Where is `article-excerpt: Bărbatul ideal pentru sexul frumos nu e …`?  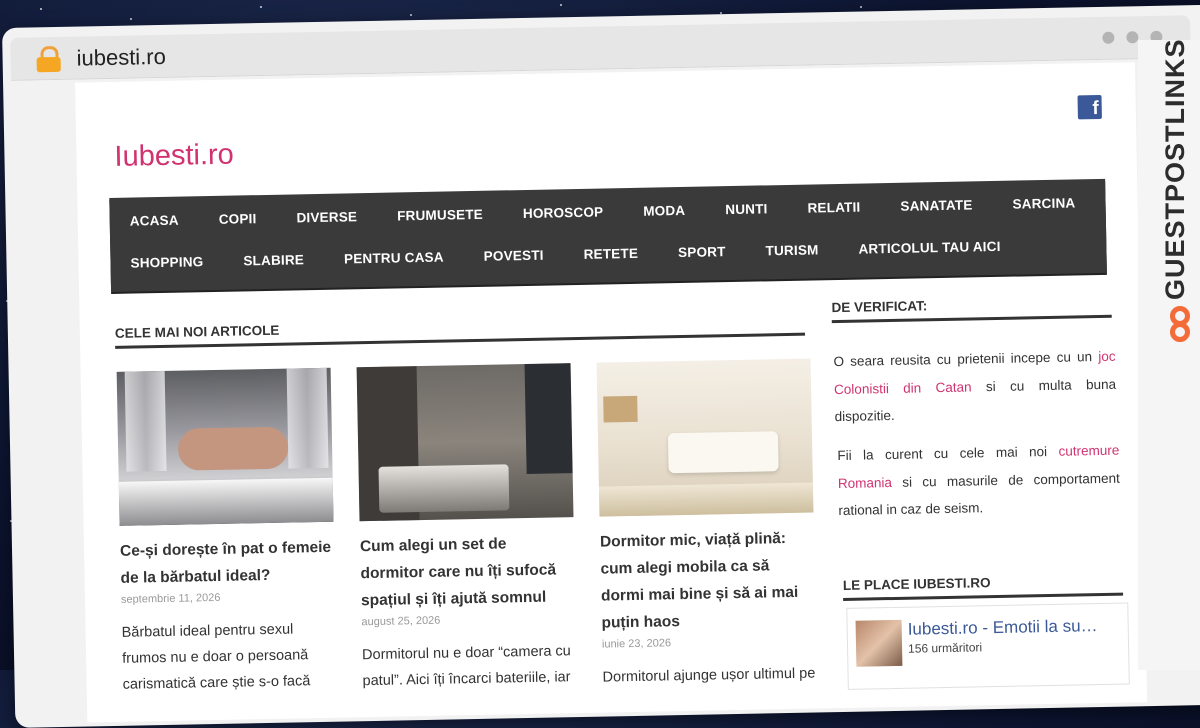
article-excerpt: Bărbatul ideal pentru sexul frumos nu e … is located at coordinates (216, 657).